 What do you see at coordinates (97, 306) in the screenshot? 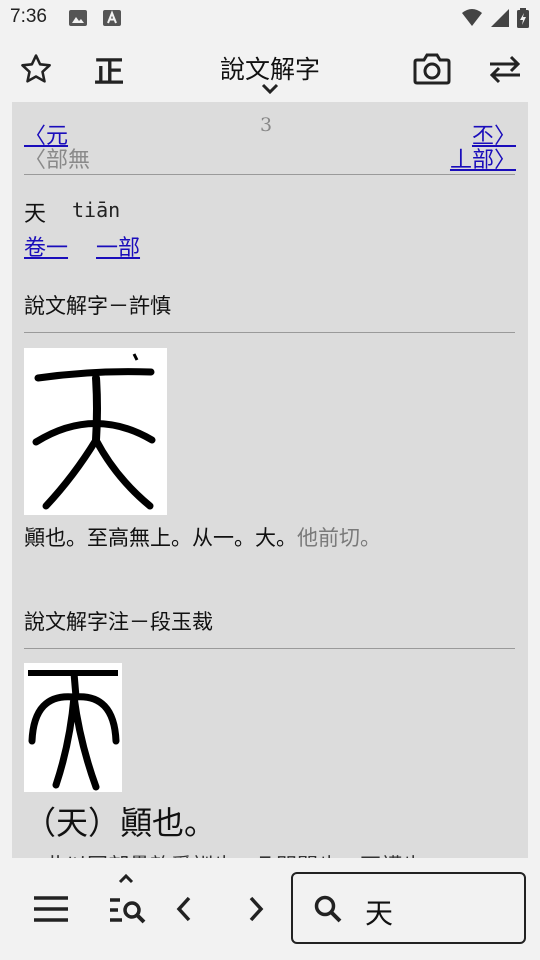
I see `section-title-shuowen: 說文解字－許慎` at bounding box center [97, 306].